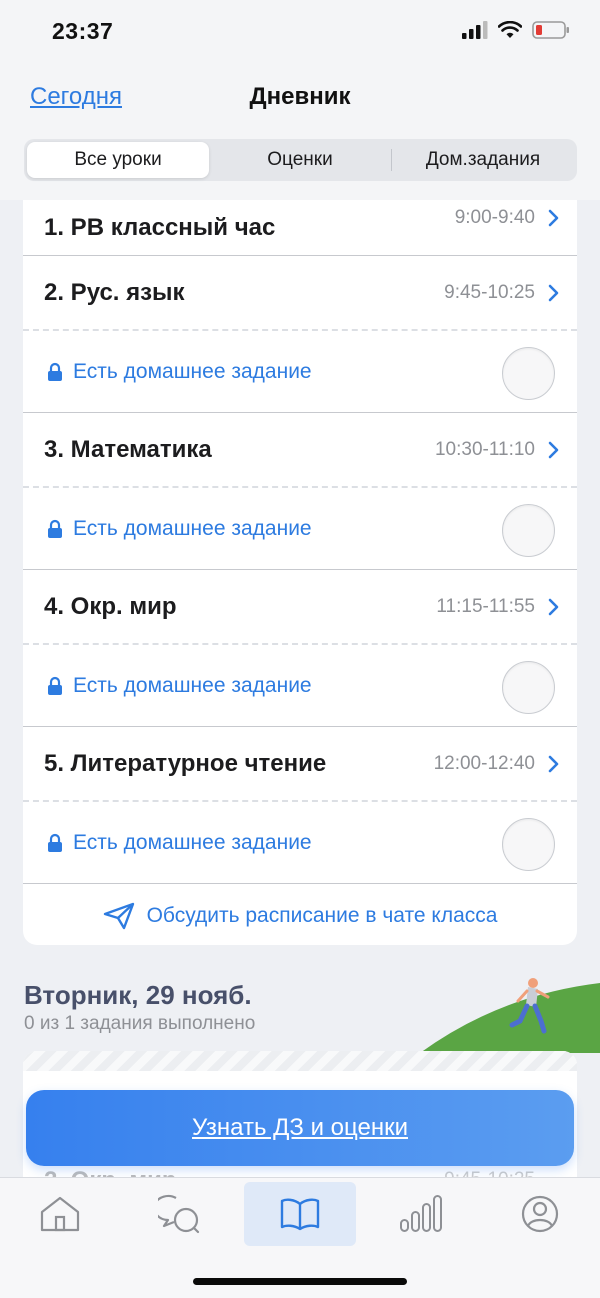 This screenshot has height=1298, width=600. I want to click on day-progress: 0 из 1 задания выполнено, so click(140, 1023).